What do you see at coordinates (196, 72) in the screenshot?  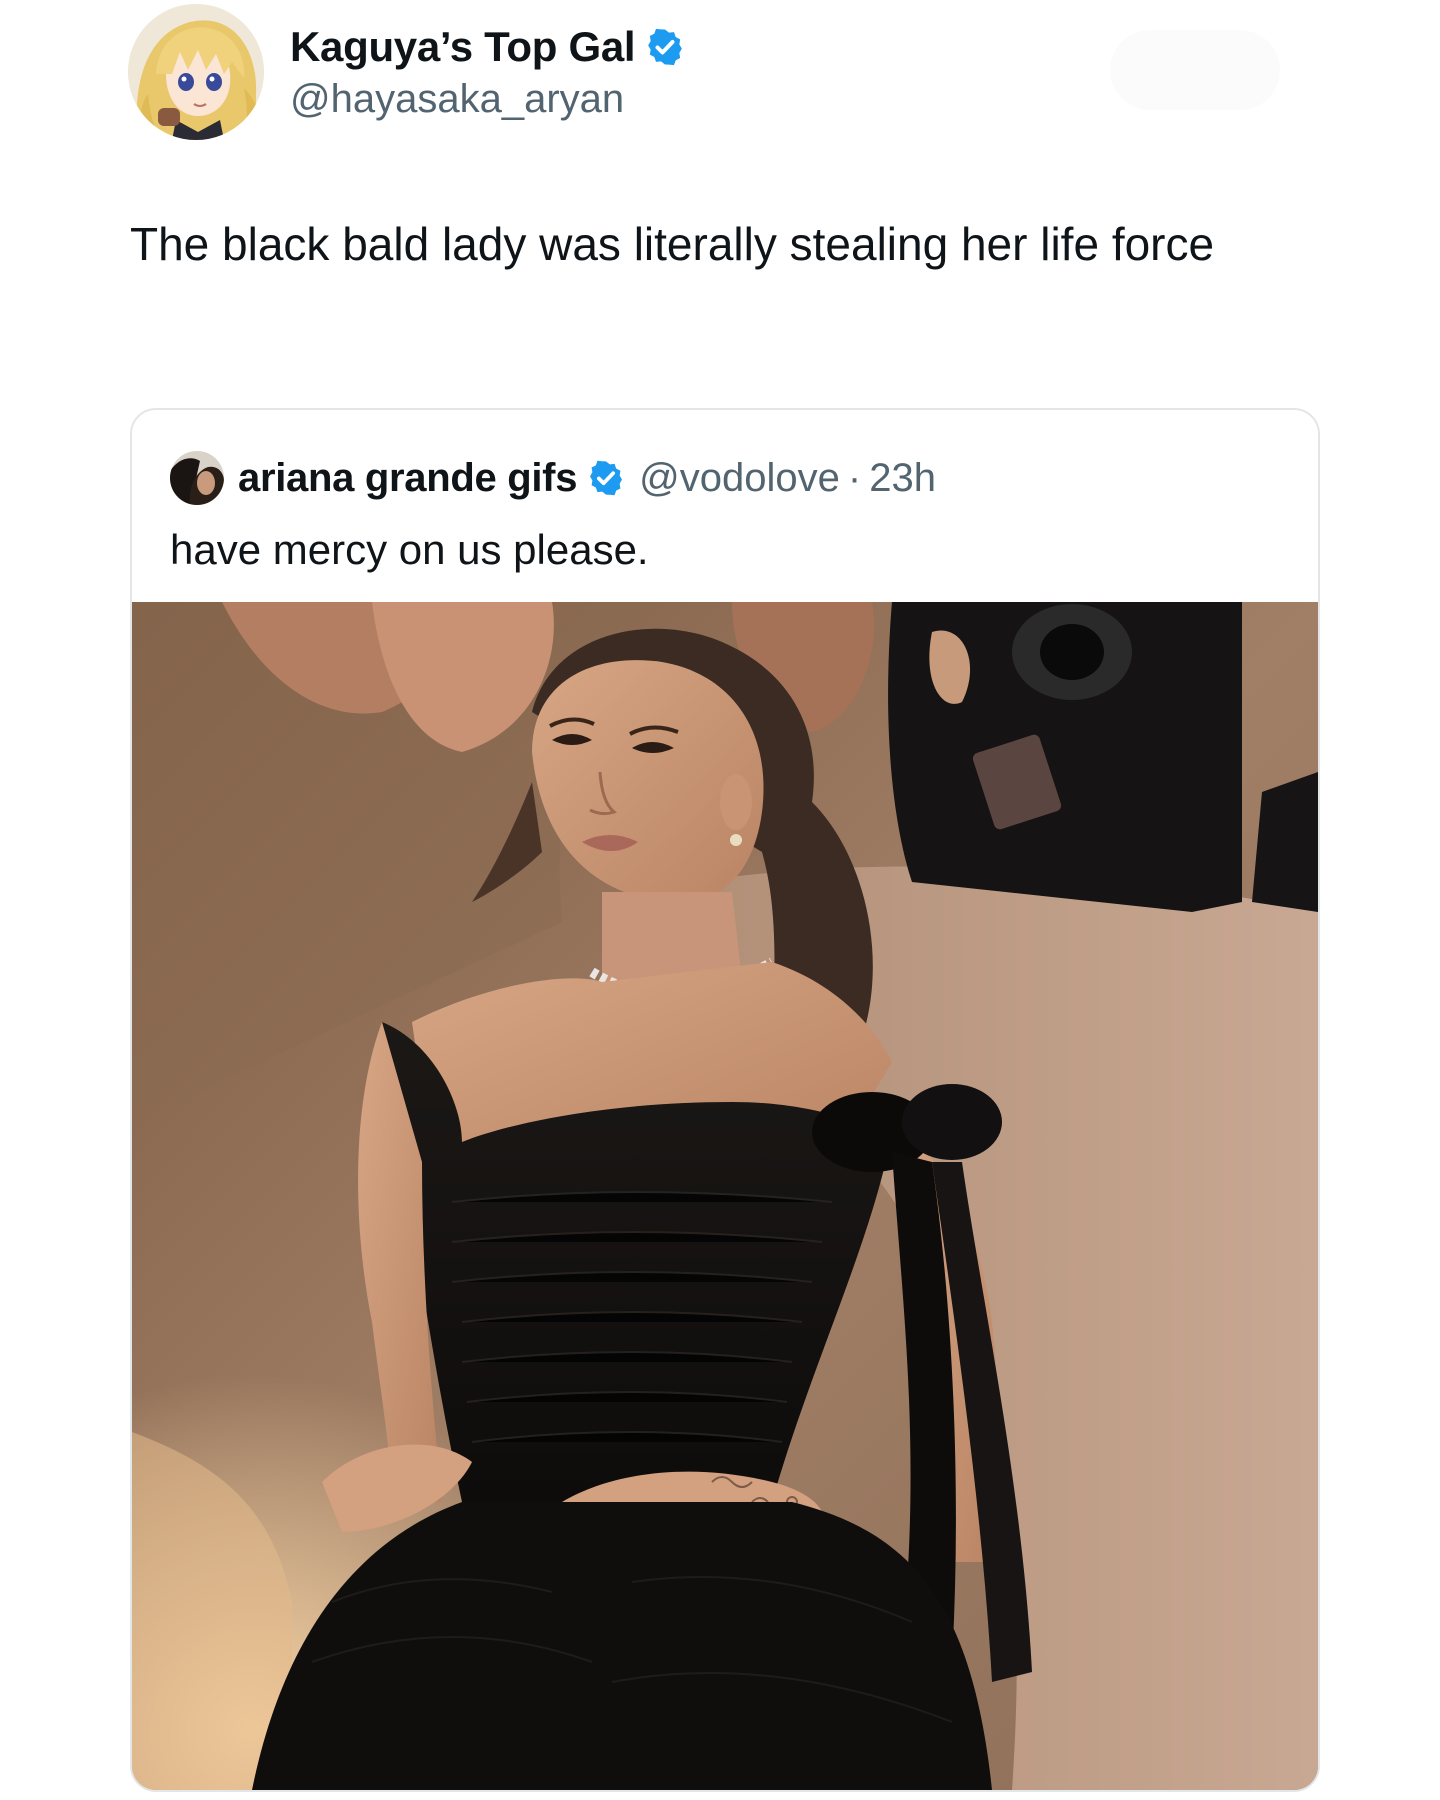 I see `author-avatar` at bounding box center [196, 72].